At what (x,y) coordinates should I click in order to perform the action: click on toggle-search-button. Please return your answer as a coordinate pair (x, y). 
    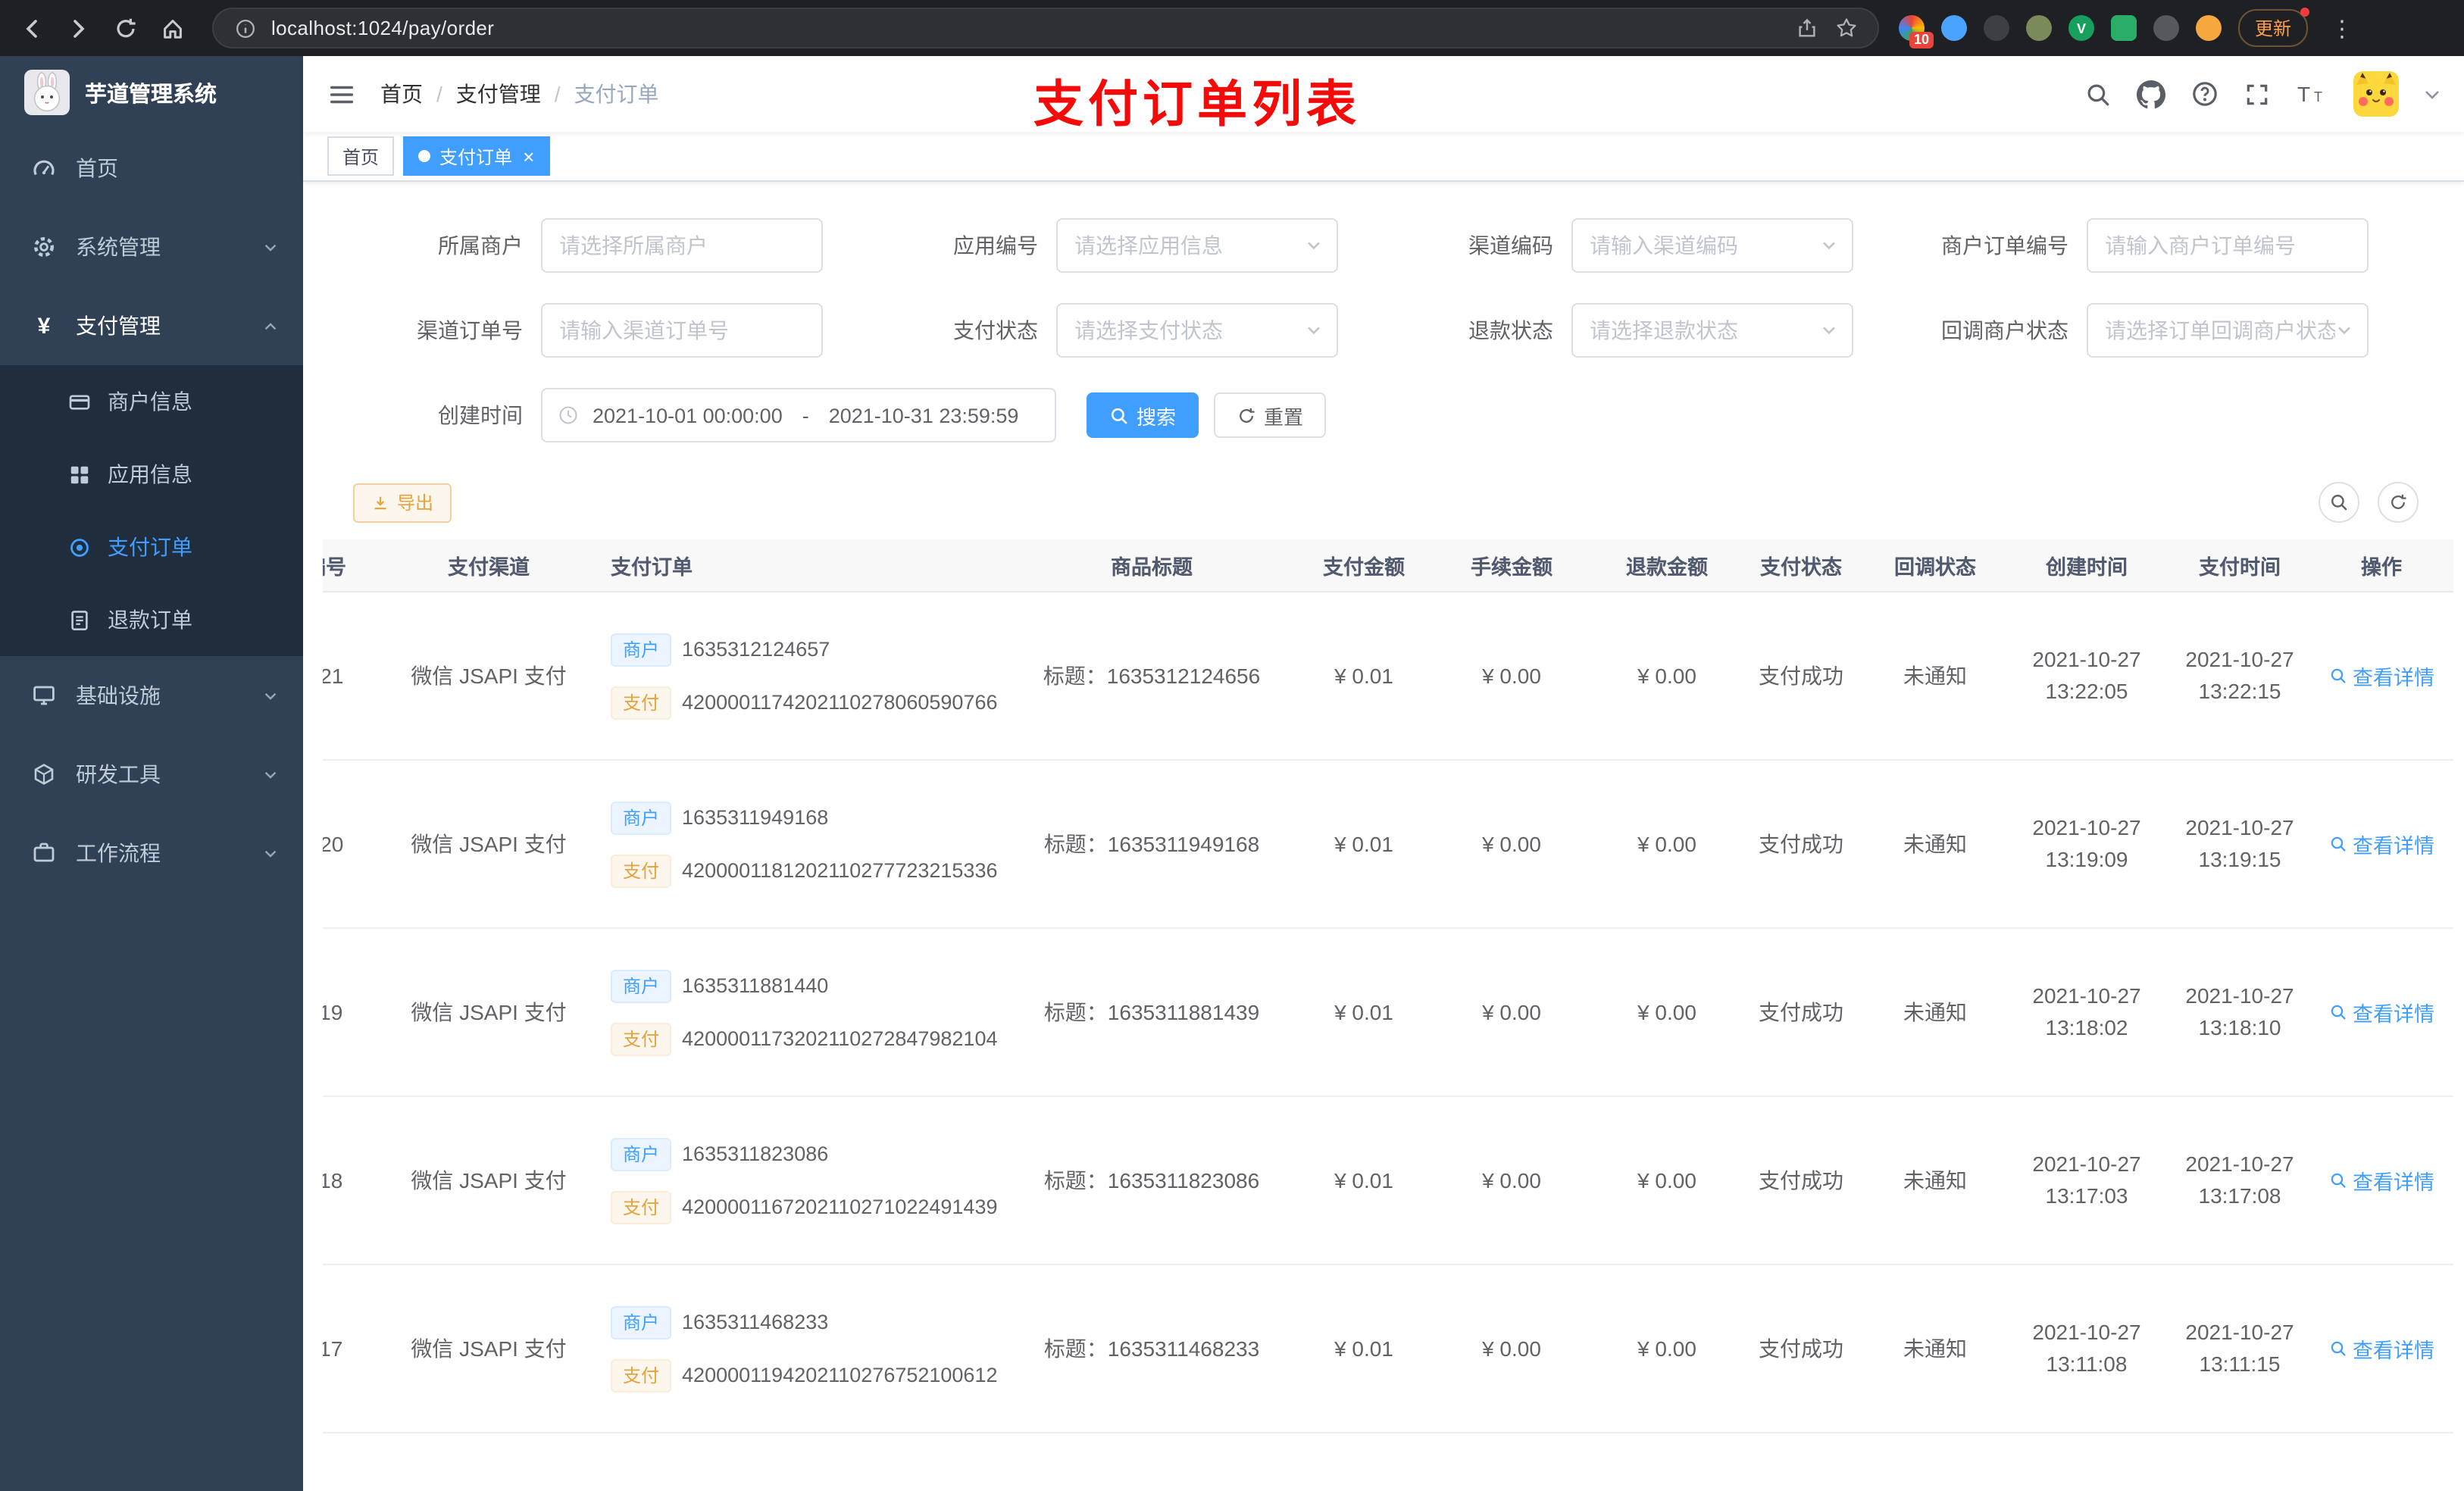
    Looking at the image, I should click on (2339, 502).